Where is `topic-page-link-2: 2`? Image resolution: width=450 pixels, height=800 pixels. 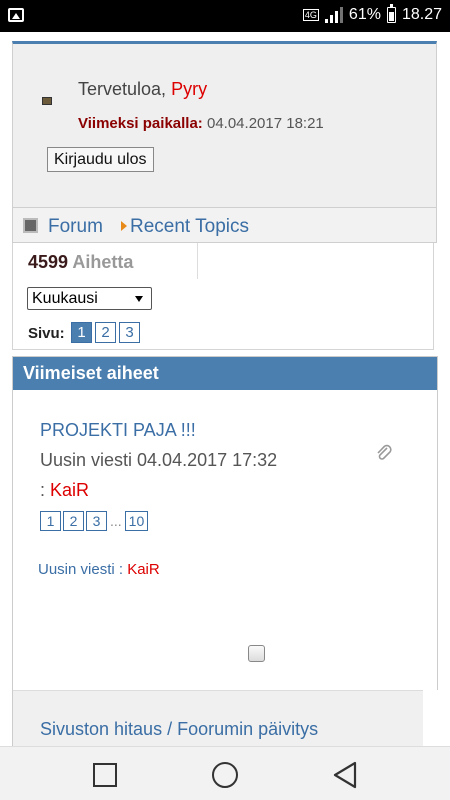 topic-page-link-2: 2 is located at coordinates (73, 521).